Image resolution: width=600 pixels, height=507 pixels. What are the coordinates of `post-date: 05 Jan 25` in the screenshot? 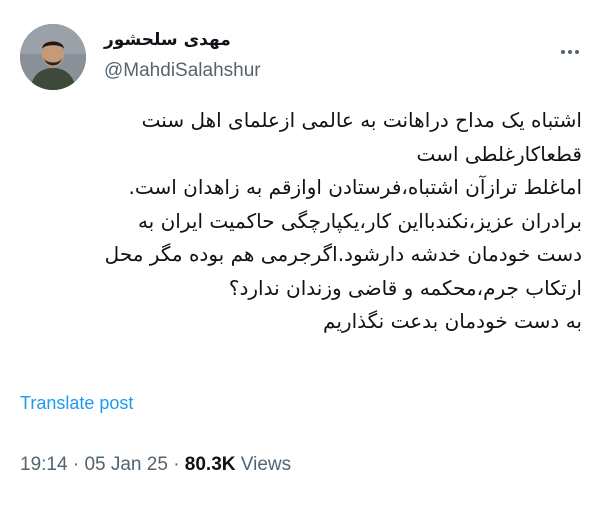 It's located at (125, 464).